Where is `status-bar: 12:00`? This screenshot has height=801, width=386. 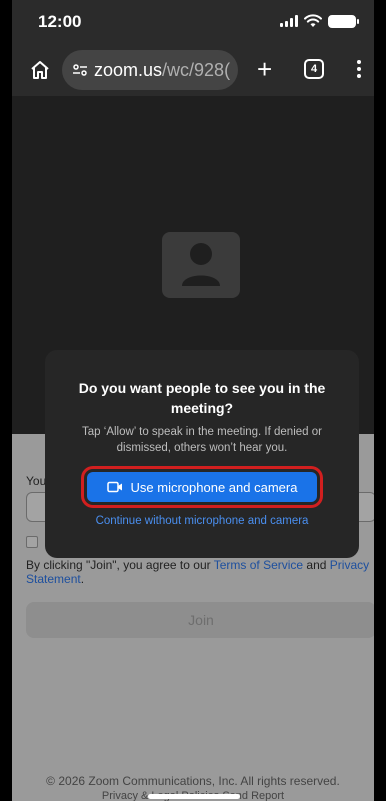 status-bar: 12:00 is located at coordinates (193, 22).